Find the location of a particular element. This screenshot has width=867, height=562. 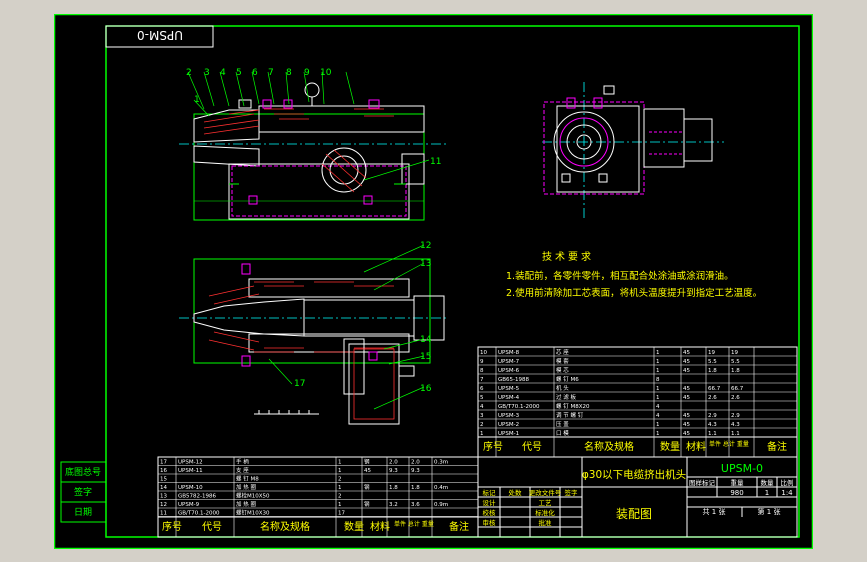

bom-cell-code: GB/T70.1-2000 is located at coordinates (519, 407).